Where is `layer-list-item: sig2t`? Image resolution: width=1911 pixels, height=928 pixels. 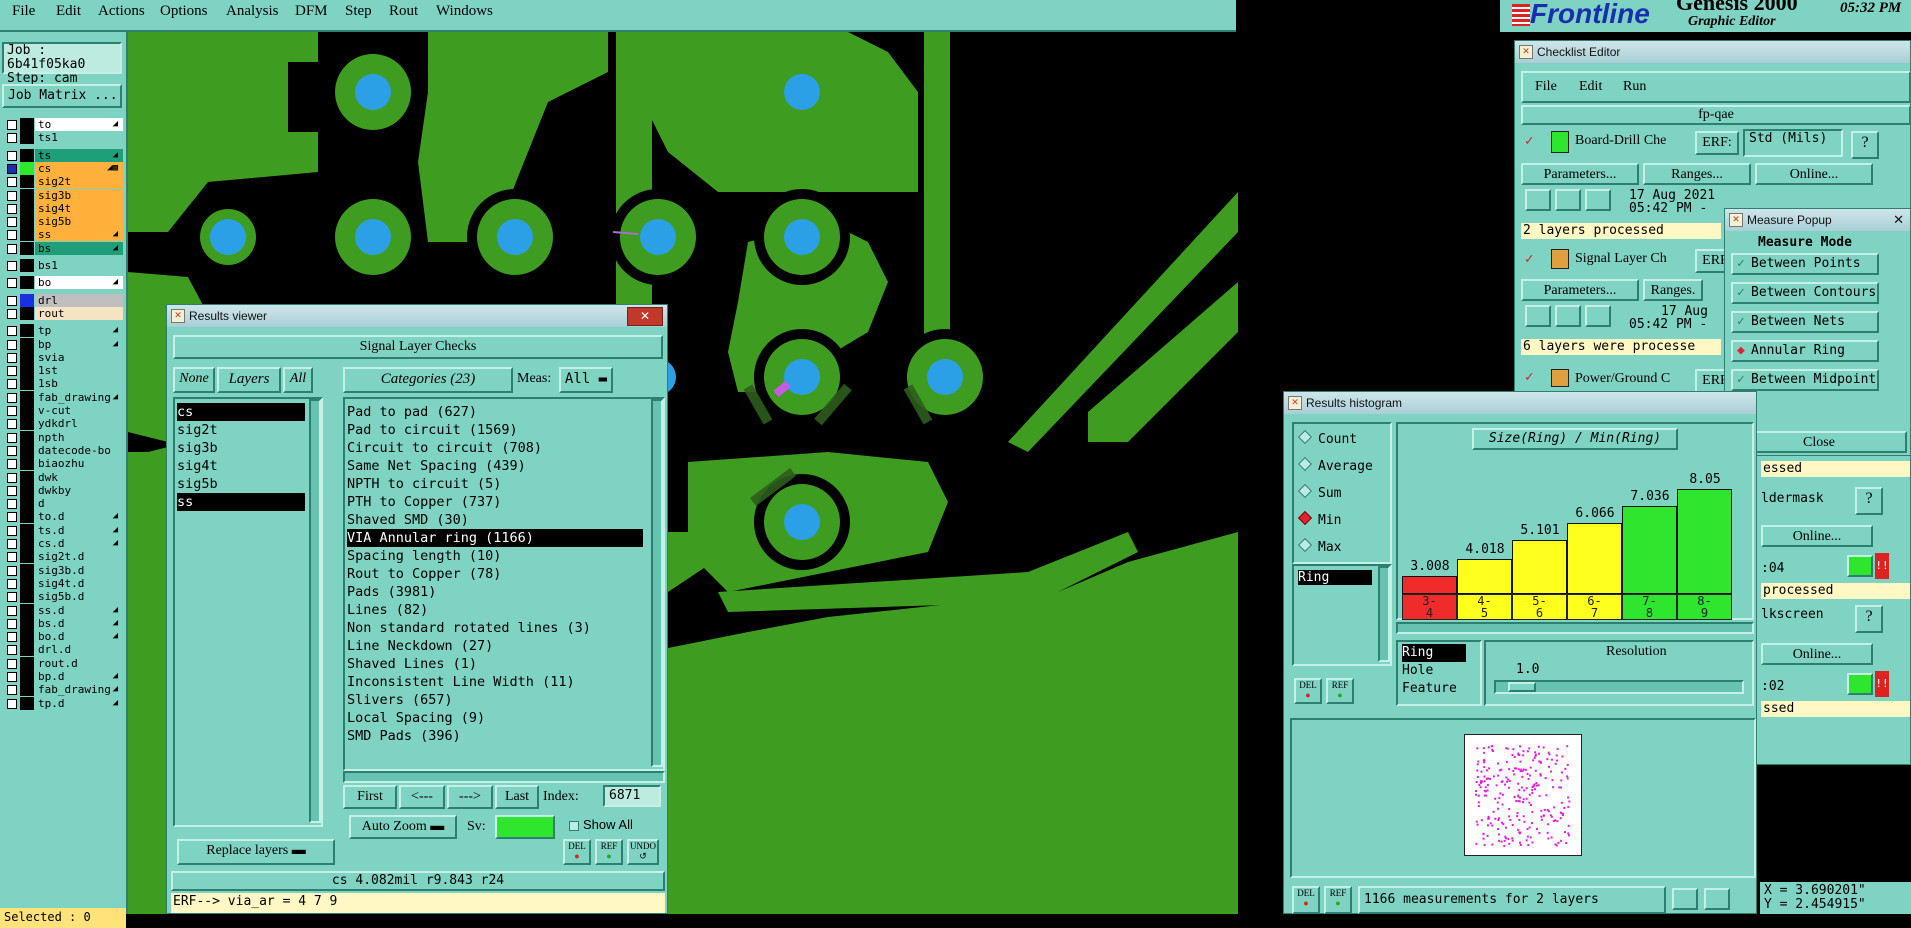
layer-list-item: sig2t is located at coordinates (241, 430).